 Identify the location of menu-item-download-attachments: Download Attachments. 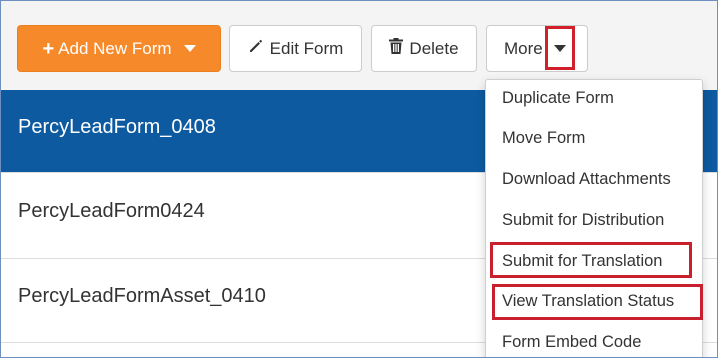
(594, 179).